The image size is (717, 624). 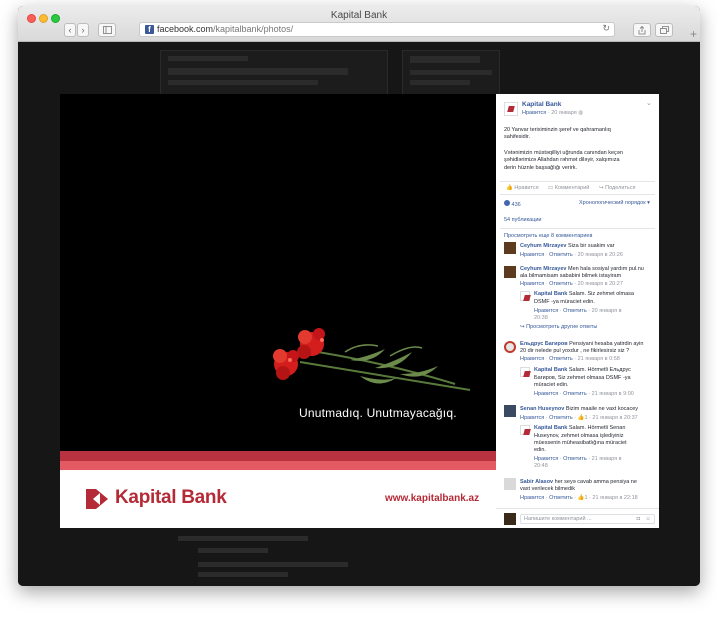 What do you see at coordinates (372, 359) in the screenshot?
I see `carnation-flowers-image` at bounding box center [372, 359].